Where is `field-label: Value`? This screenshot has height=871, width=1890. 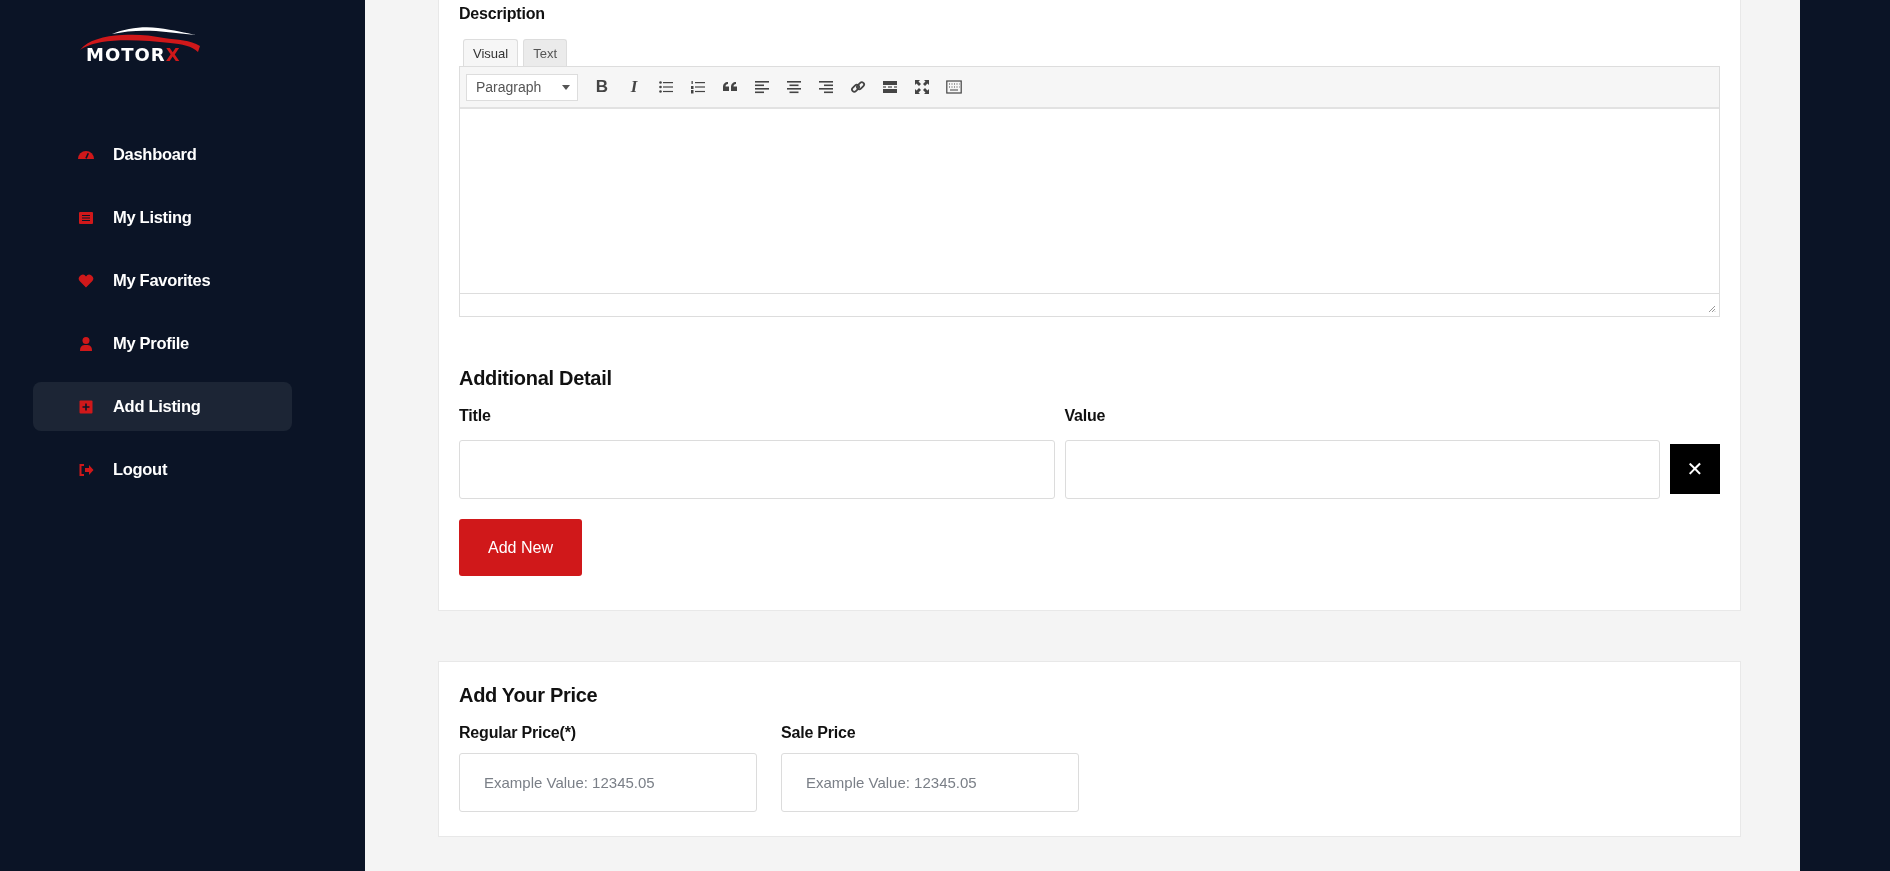
field-label: Value is located at coordinates (1085, 416).